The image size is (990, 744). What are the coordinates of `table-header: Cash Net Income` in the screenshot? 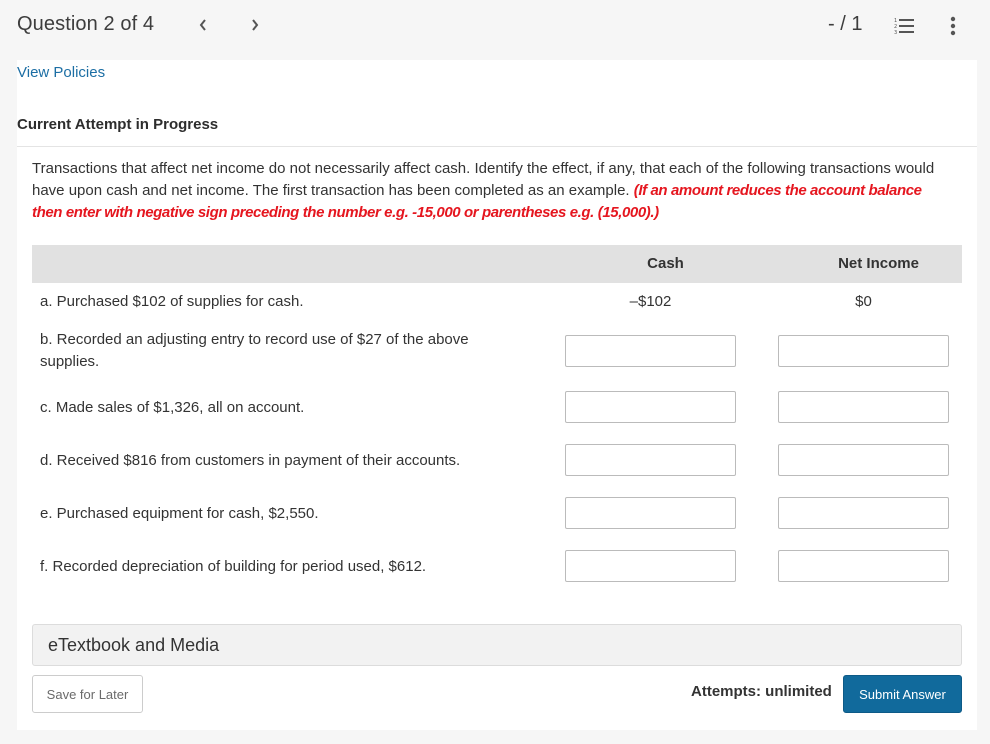 It's located at (497, 264).